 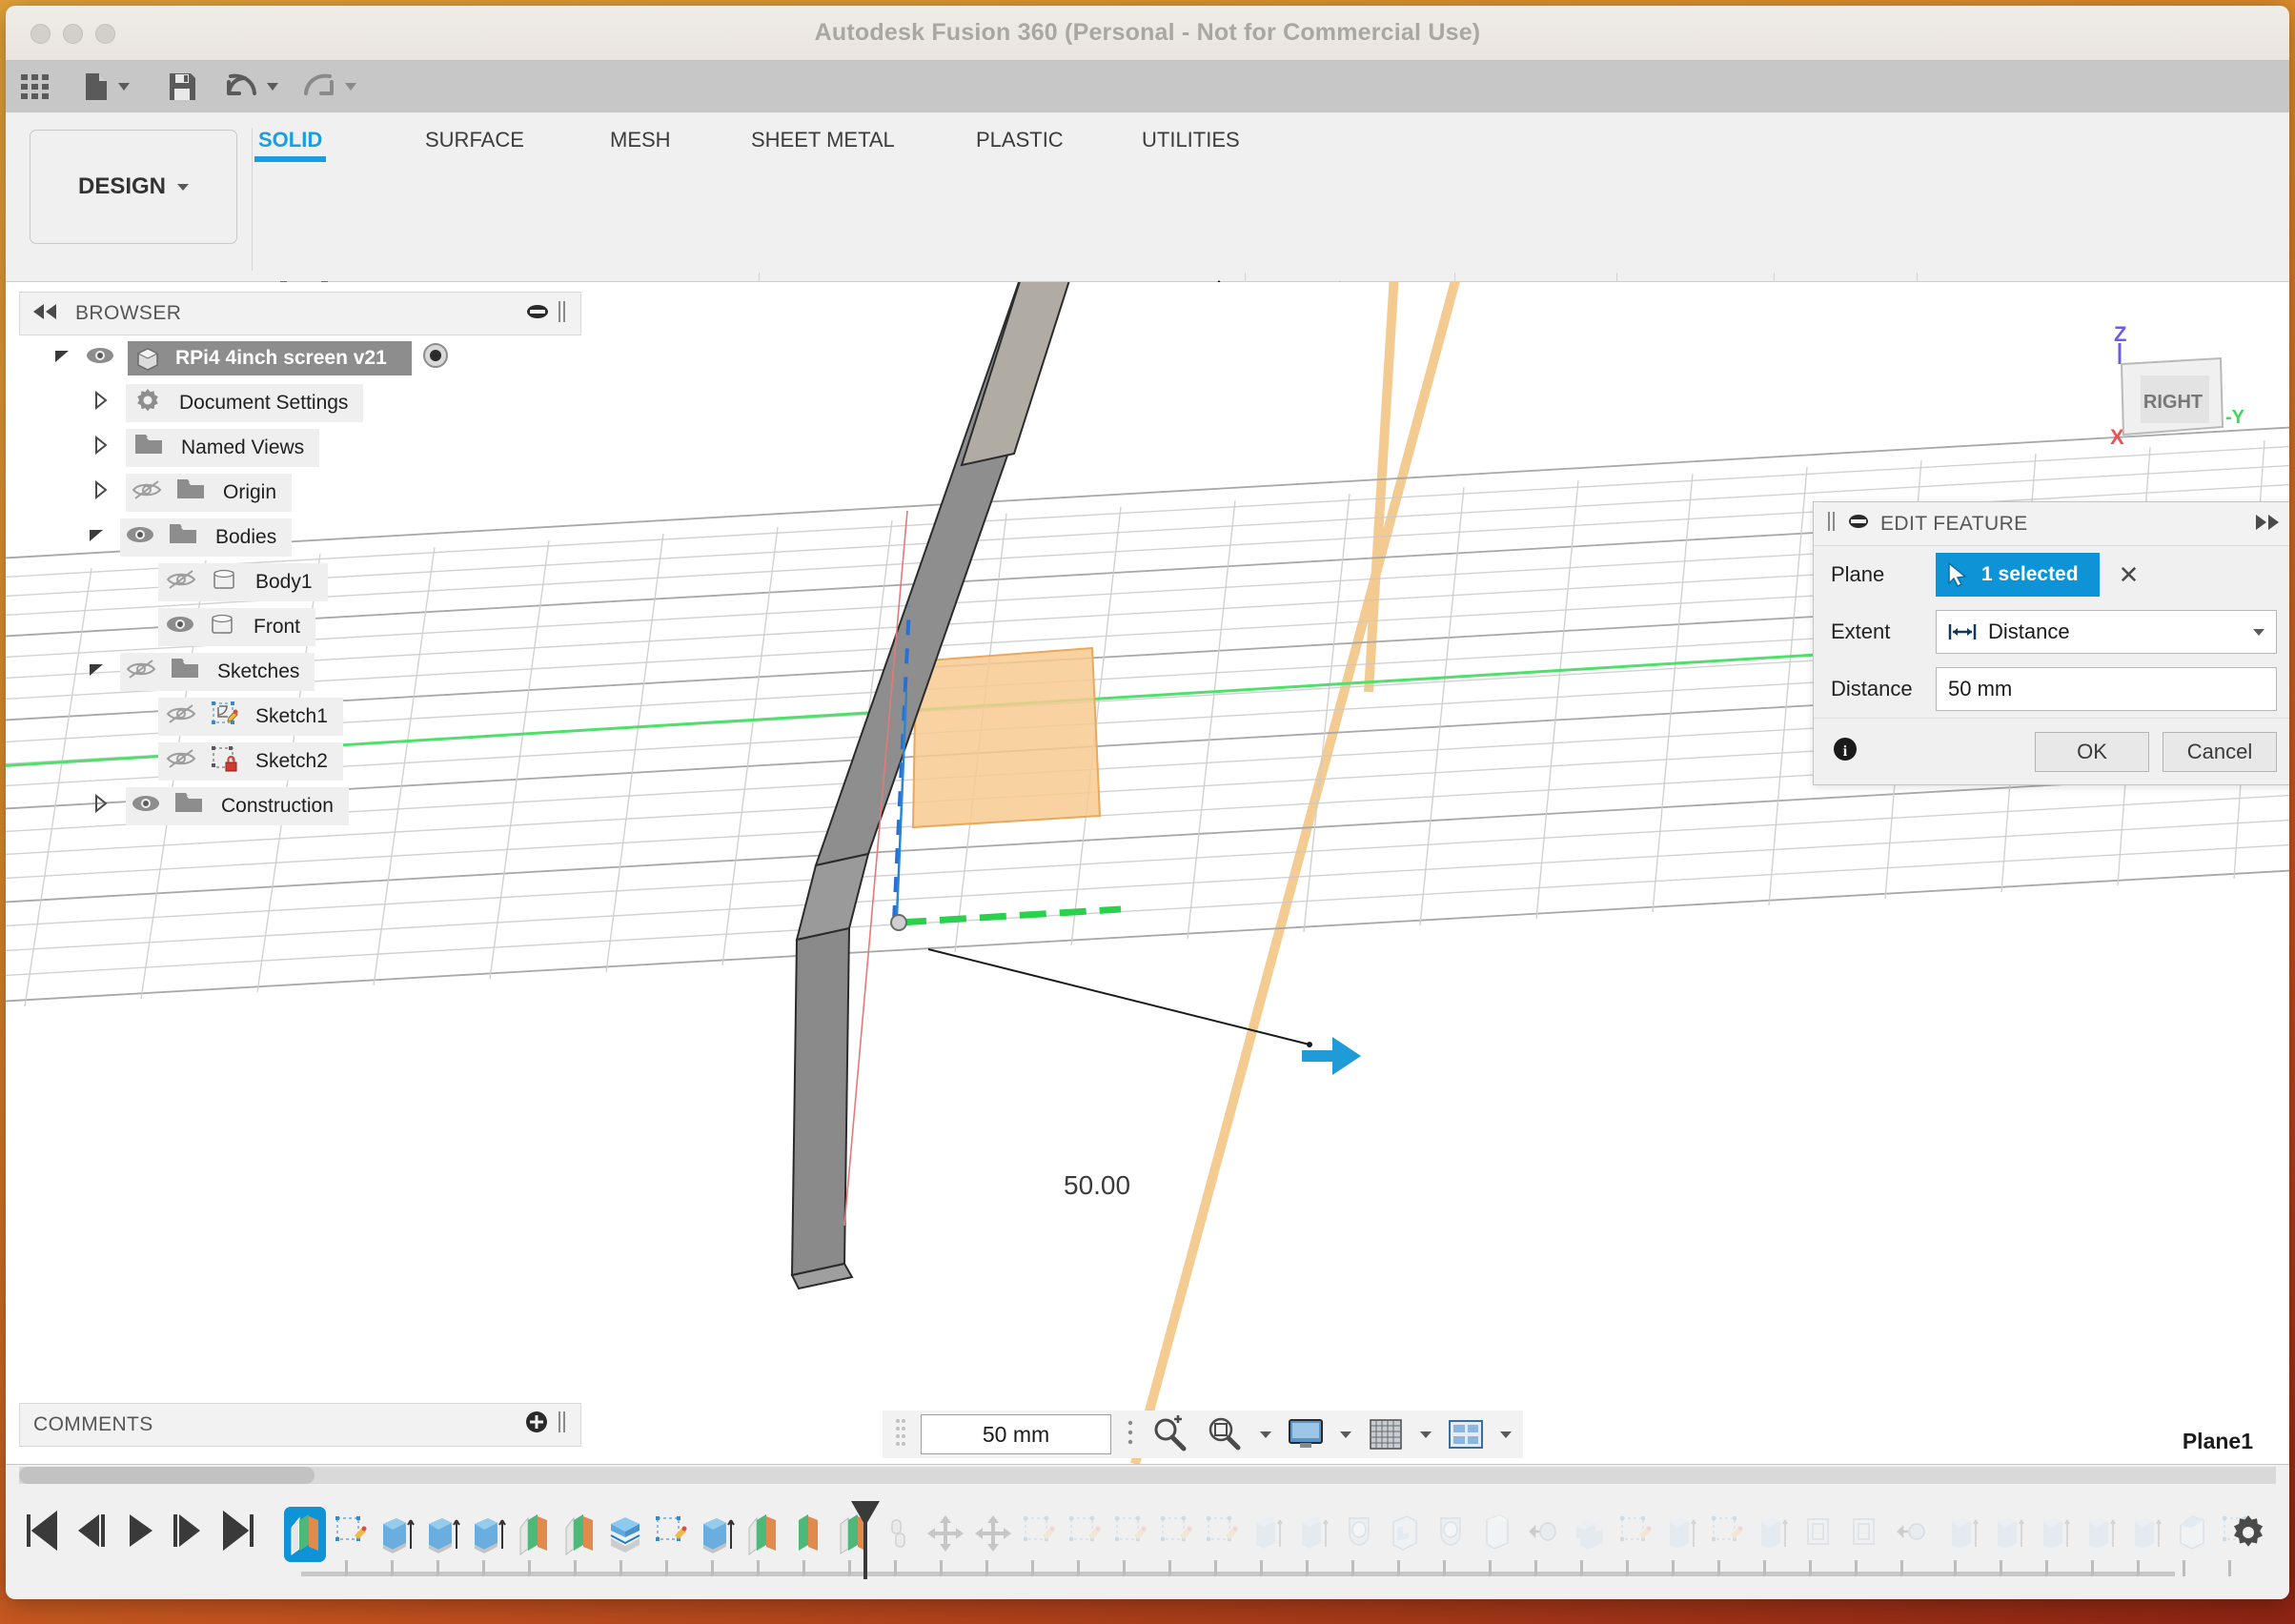 I want to click on unit-value-input: 50 mm, so click(x=1016, y=1434).